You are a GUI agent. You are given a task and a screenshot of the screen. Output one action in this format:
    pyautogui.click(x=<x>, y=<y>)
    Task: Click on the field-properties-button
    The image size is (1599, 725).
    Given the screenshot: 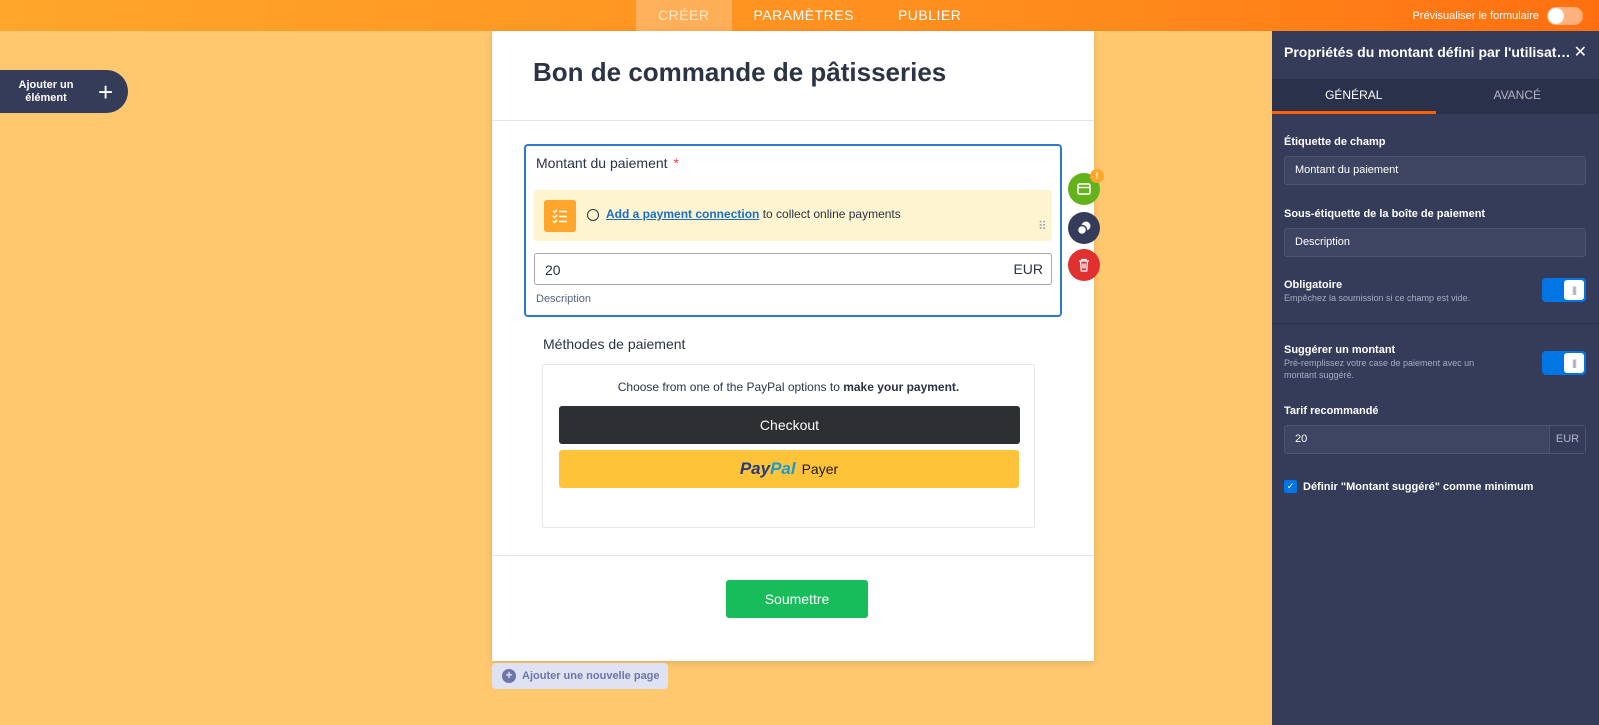 What is the action you would take?
    pyautogui.click(x=1084, y=228)
    